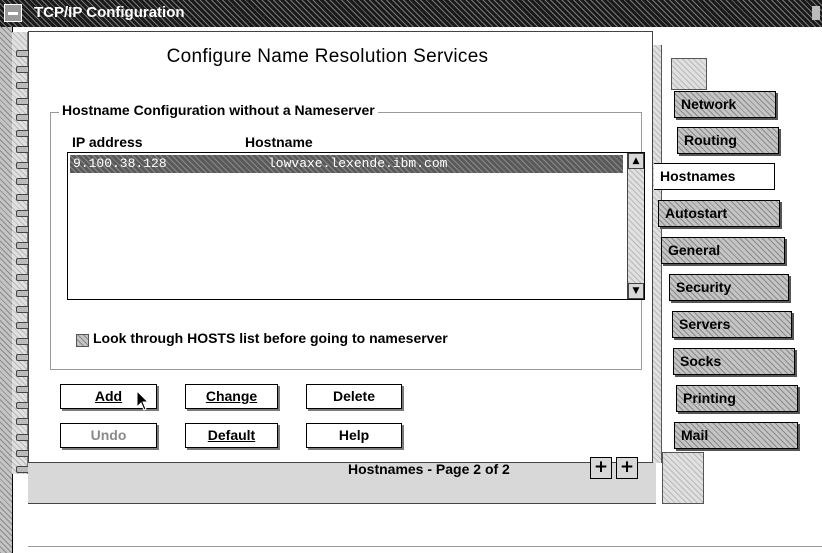 This screenshot has height=553, width=822. I want to click on add-button-label: Add, so click(108, 396).